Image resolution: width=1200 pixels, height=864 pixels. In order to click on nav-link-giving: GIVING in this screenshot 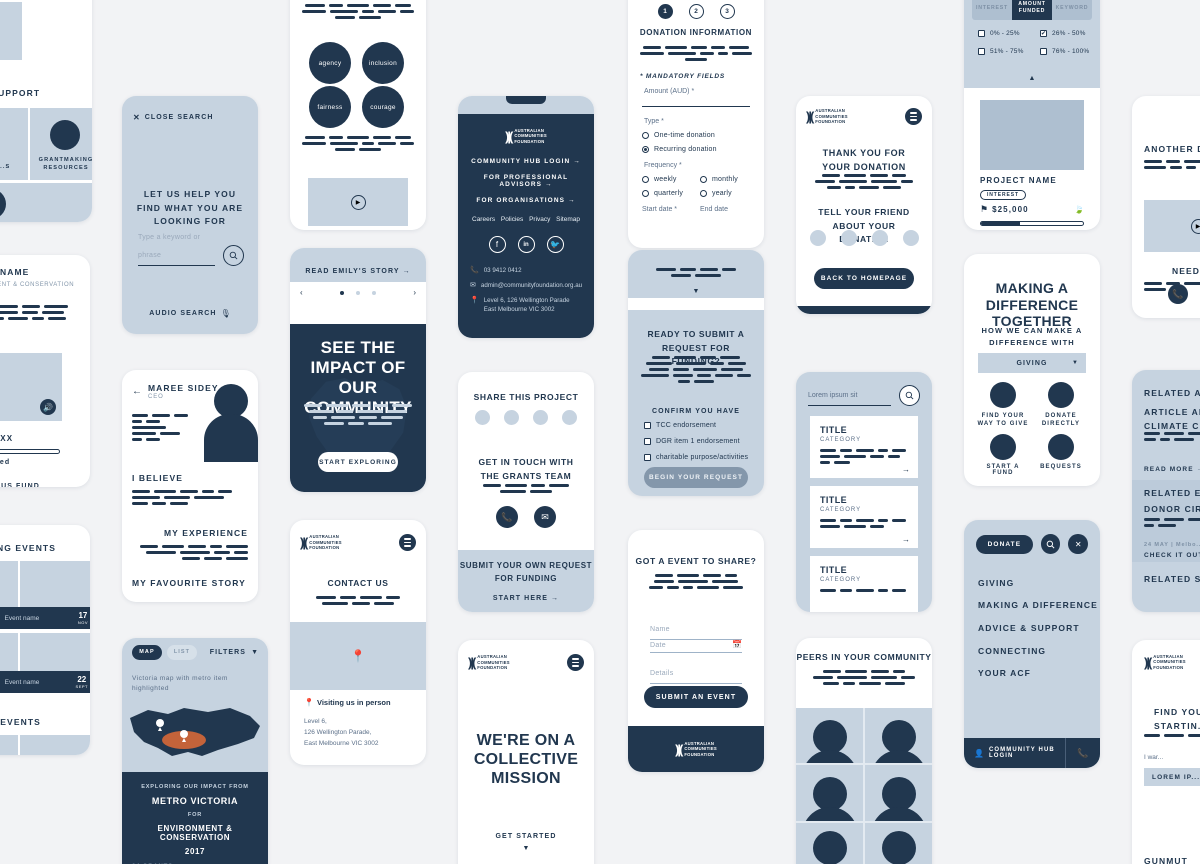, I will do `click(996, 583)`.